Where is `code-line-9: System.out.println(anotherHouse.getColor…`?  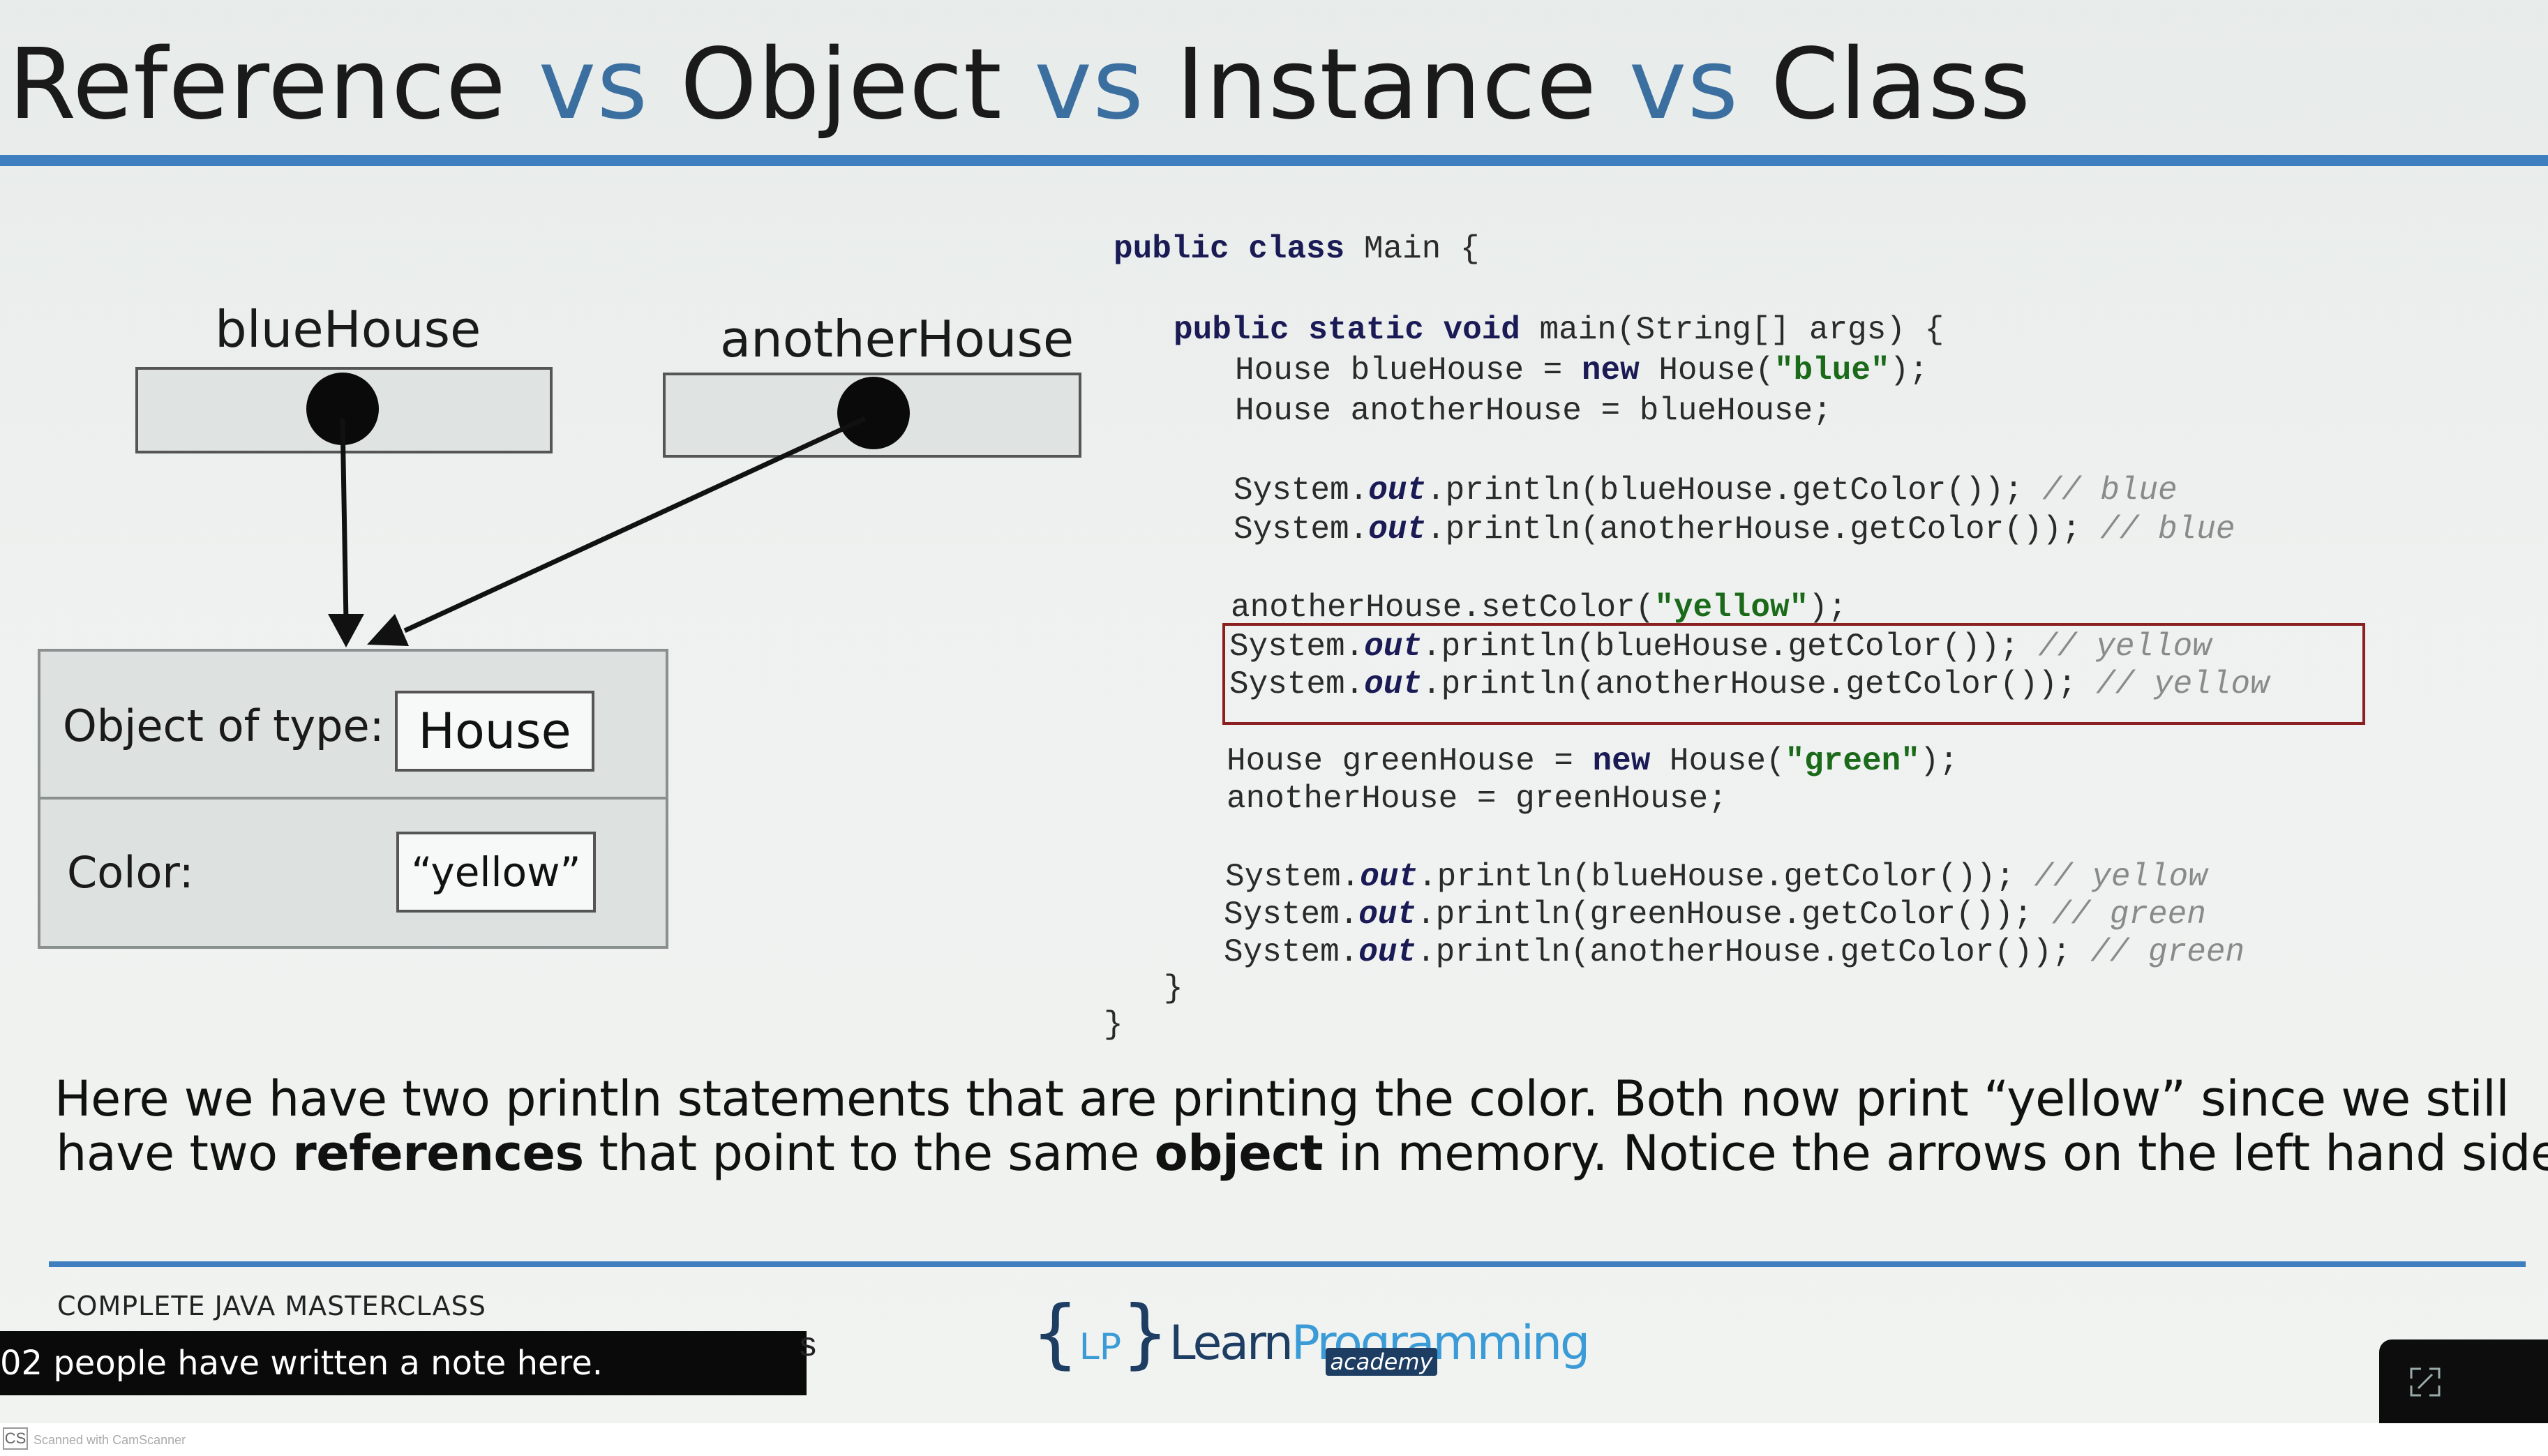 code-line-9: System.out.println(anotherHouse.getColor… is located at coordinates (1749, 684).